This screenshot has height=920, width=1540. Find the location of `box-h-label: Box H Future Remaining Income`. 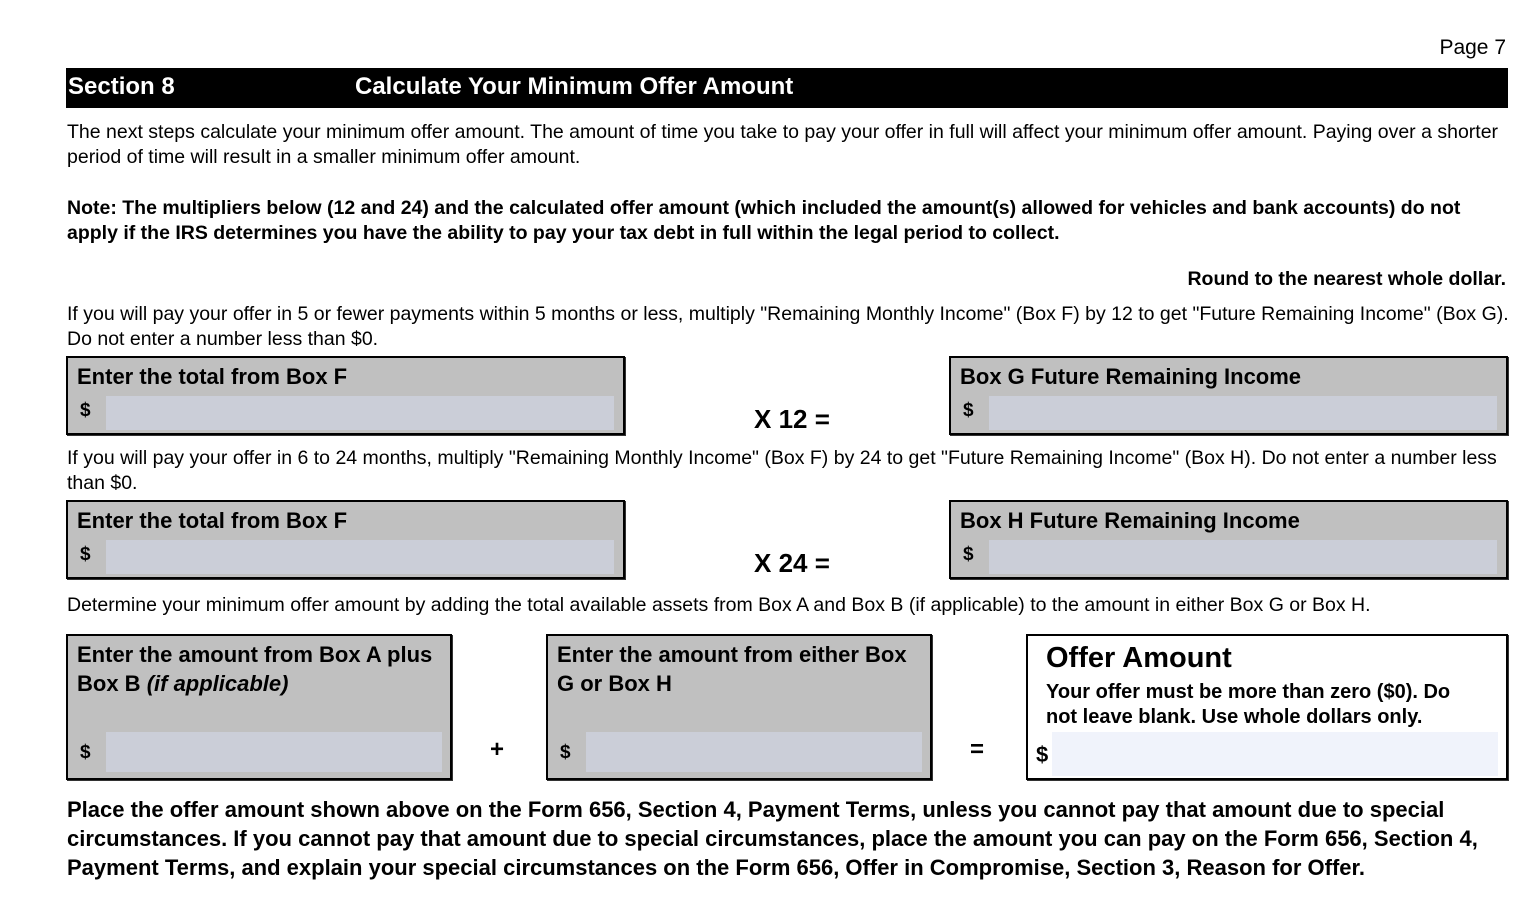

box-h-label: Box H Future Remaining Income is located at coordinates (1130, 520).